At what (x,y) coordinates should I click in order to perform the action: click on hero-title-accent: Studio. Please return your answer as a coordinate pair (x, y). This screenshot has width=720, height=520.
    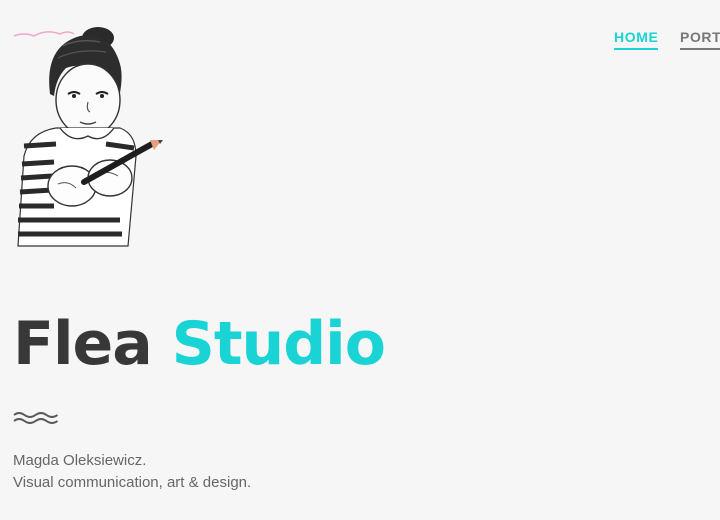
    Looking at the image, I should click on (278, 344).